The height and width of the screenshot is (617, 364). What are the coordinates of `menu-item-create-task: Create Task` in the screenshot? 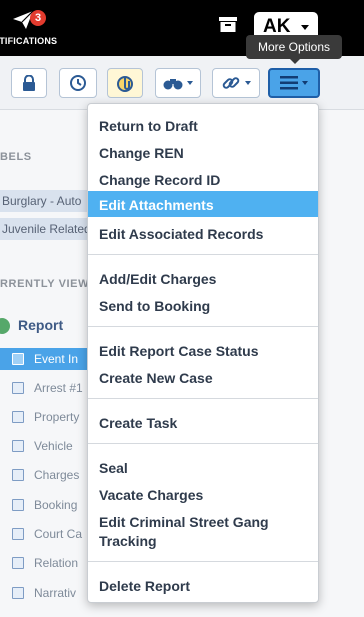 It's located at (203, 424).